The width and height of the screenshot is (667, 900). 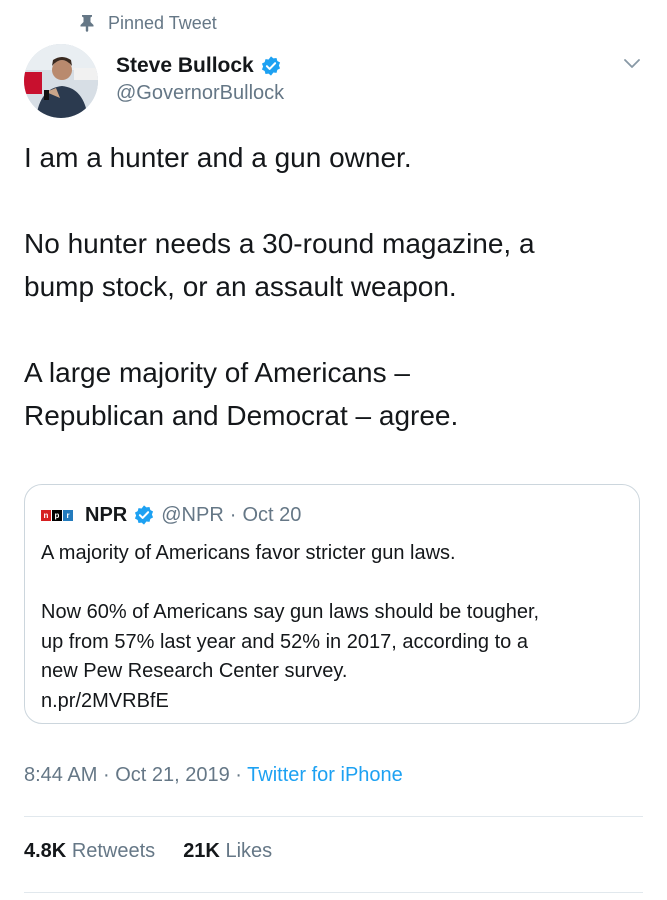 I want to click on retweets-stat: 4.8K Retweets, so click(x=89, y=851).